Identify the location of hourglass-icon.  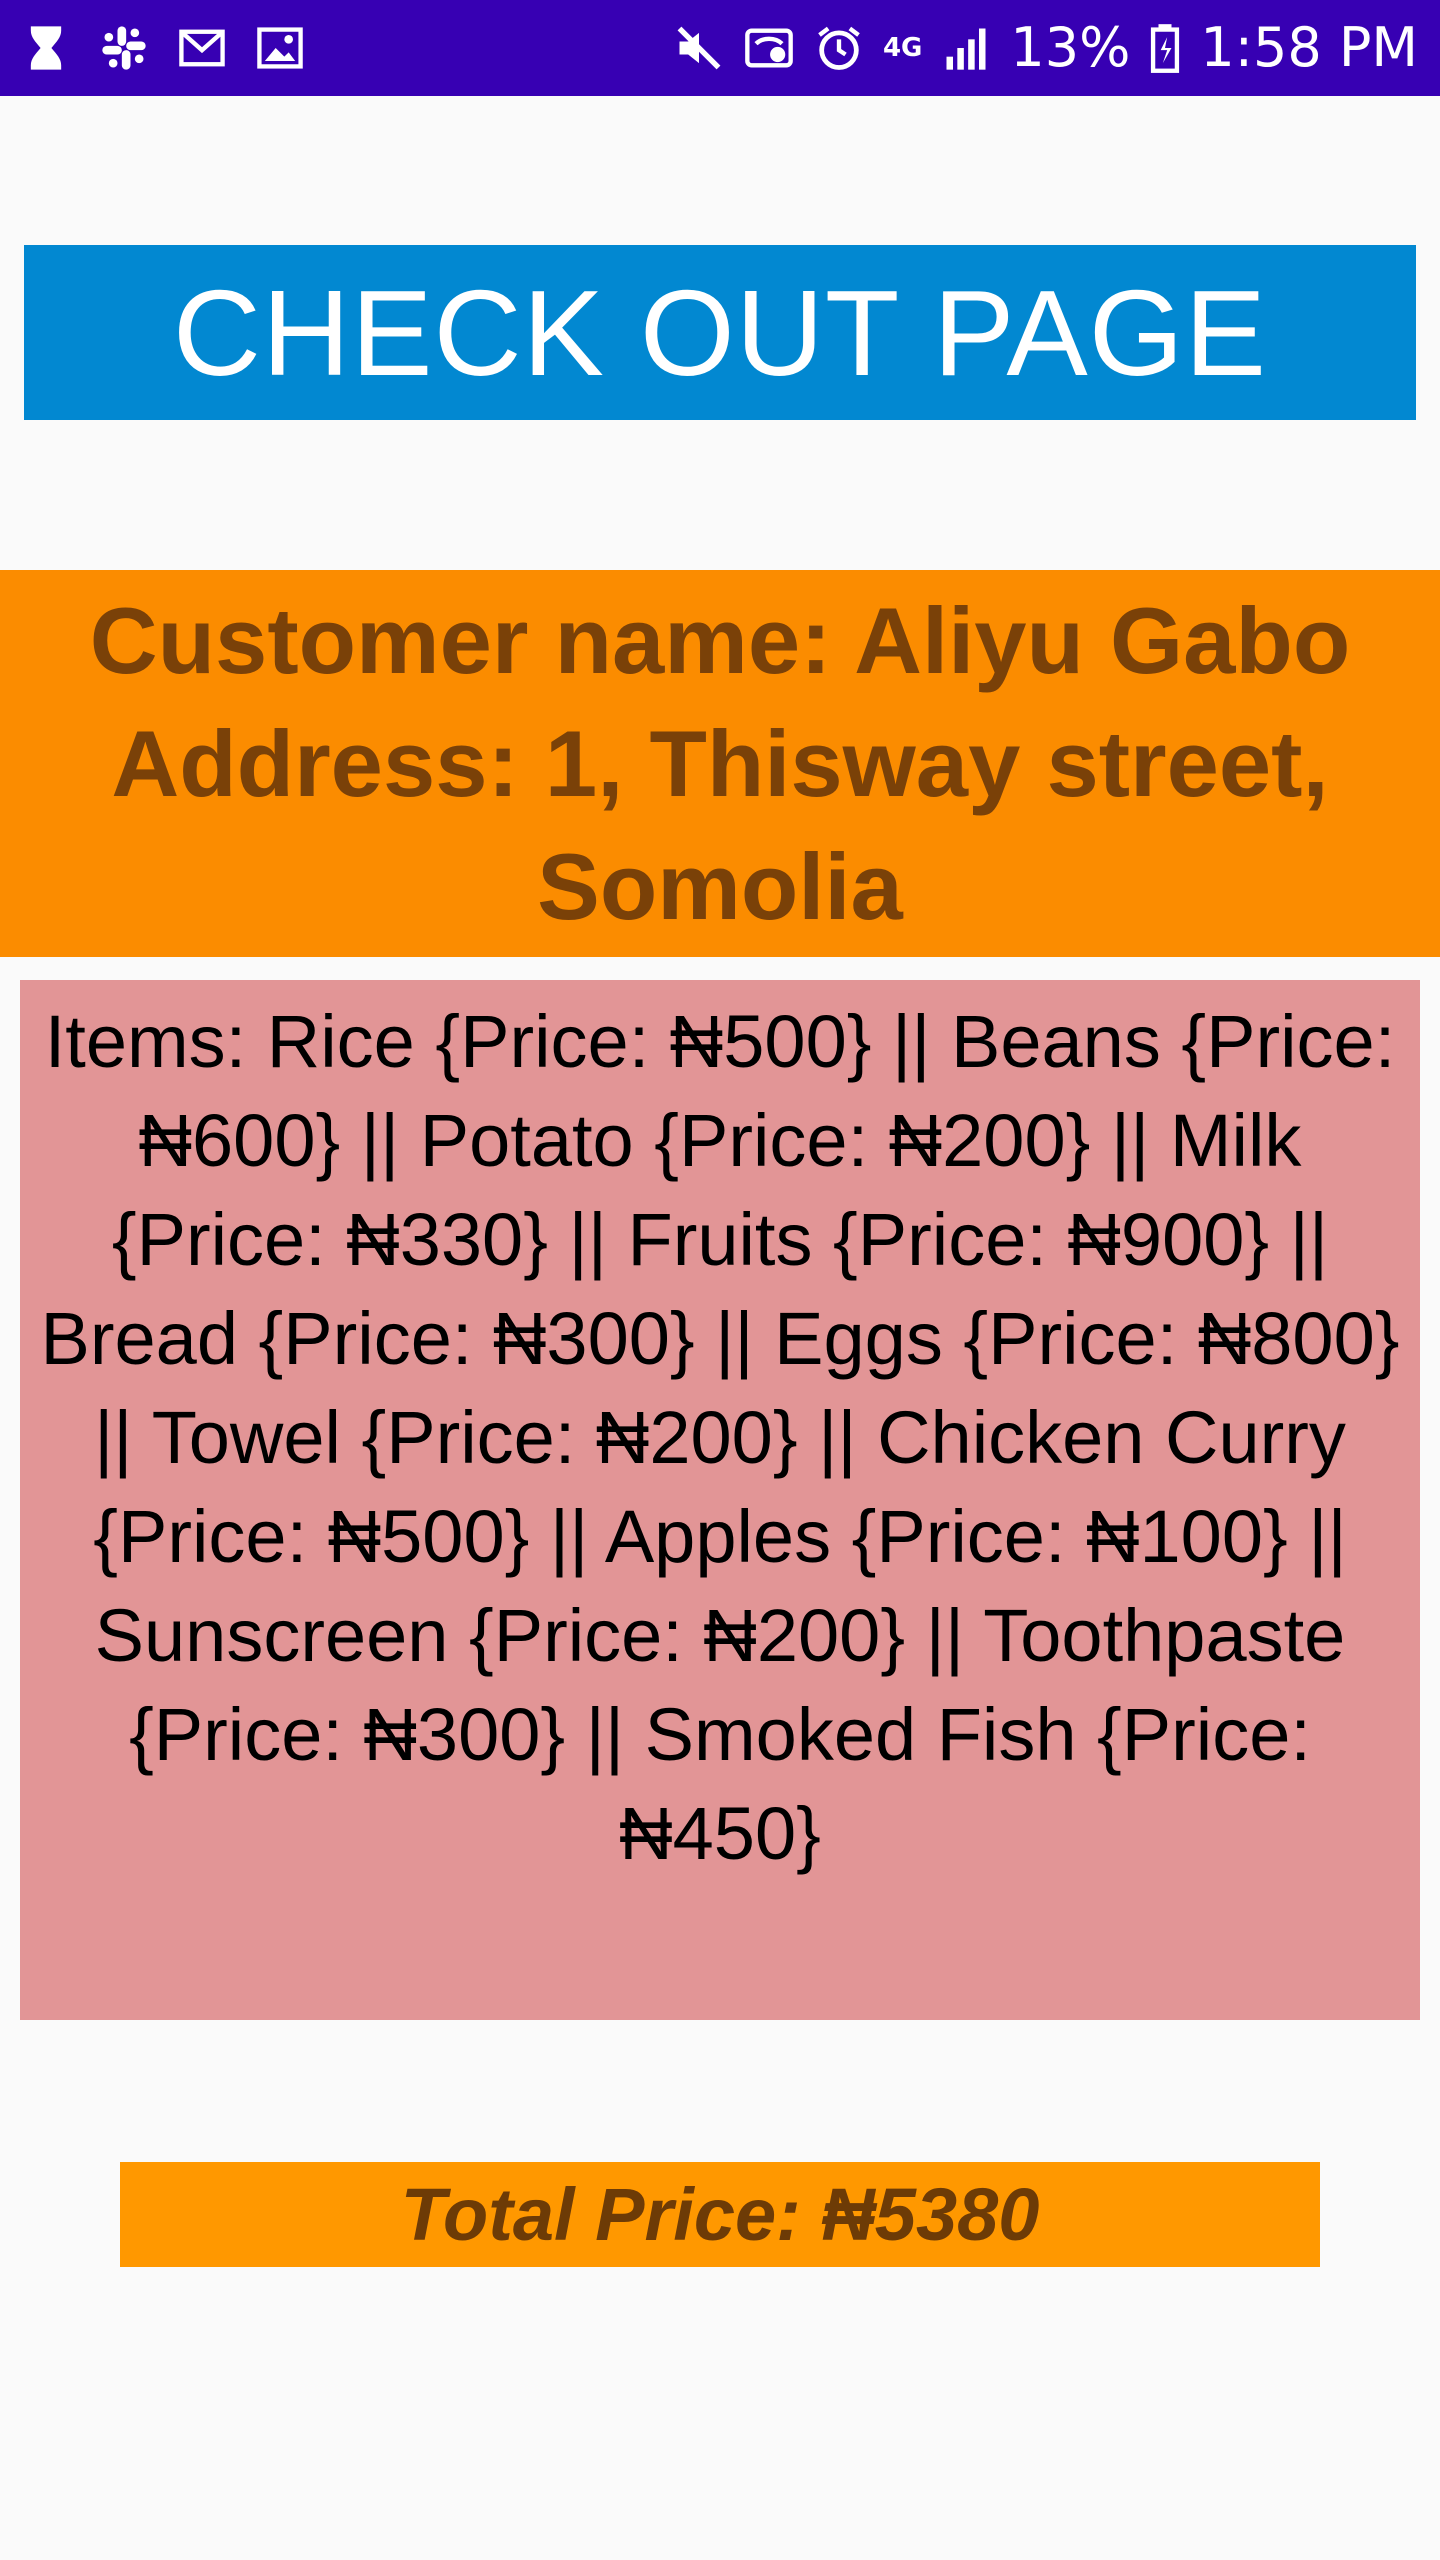
(46, 48).